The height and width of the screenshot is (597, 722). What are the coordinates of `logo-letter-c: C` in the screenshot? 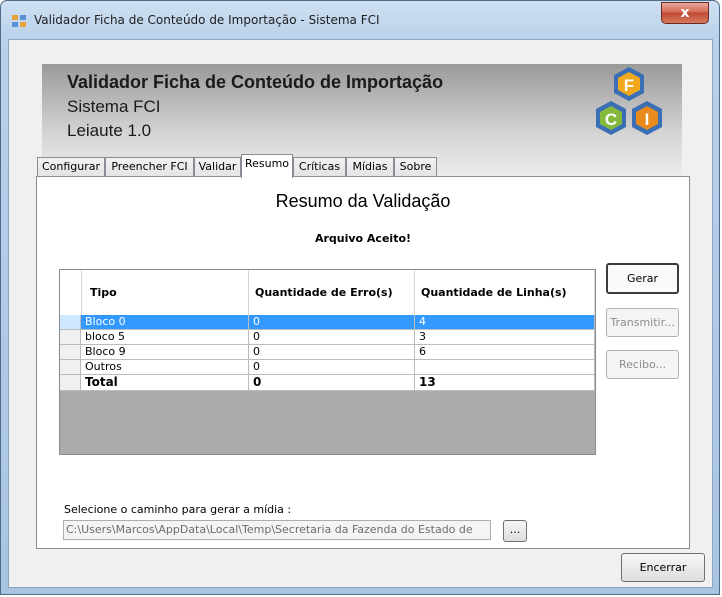 It's located at (611, 119).